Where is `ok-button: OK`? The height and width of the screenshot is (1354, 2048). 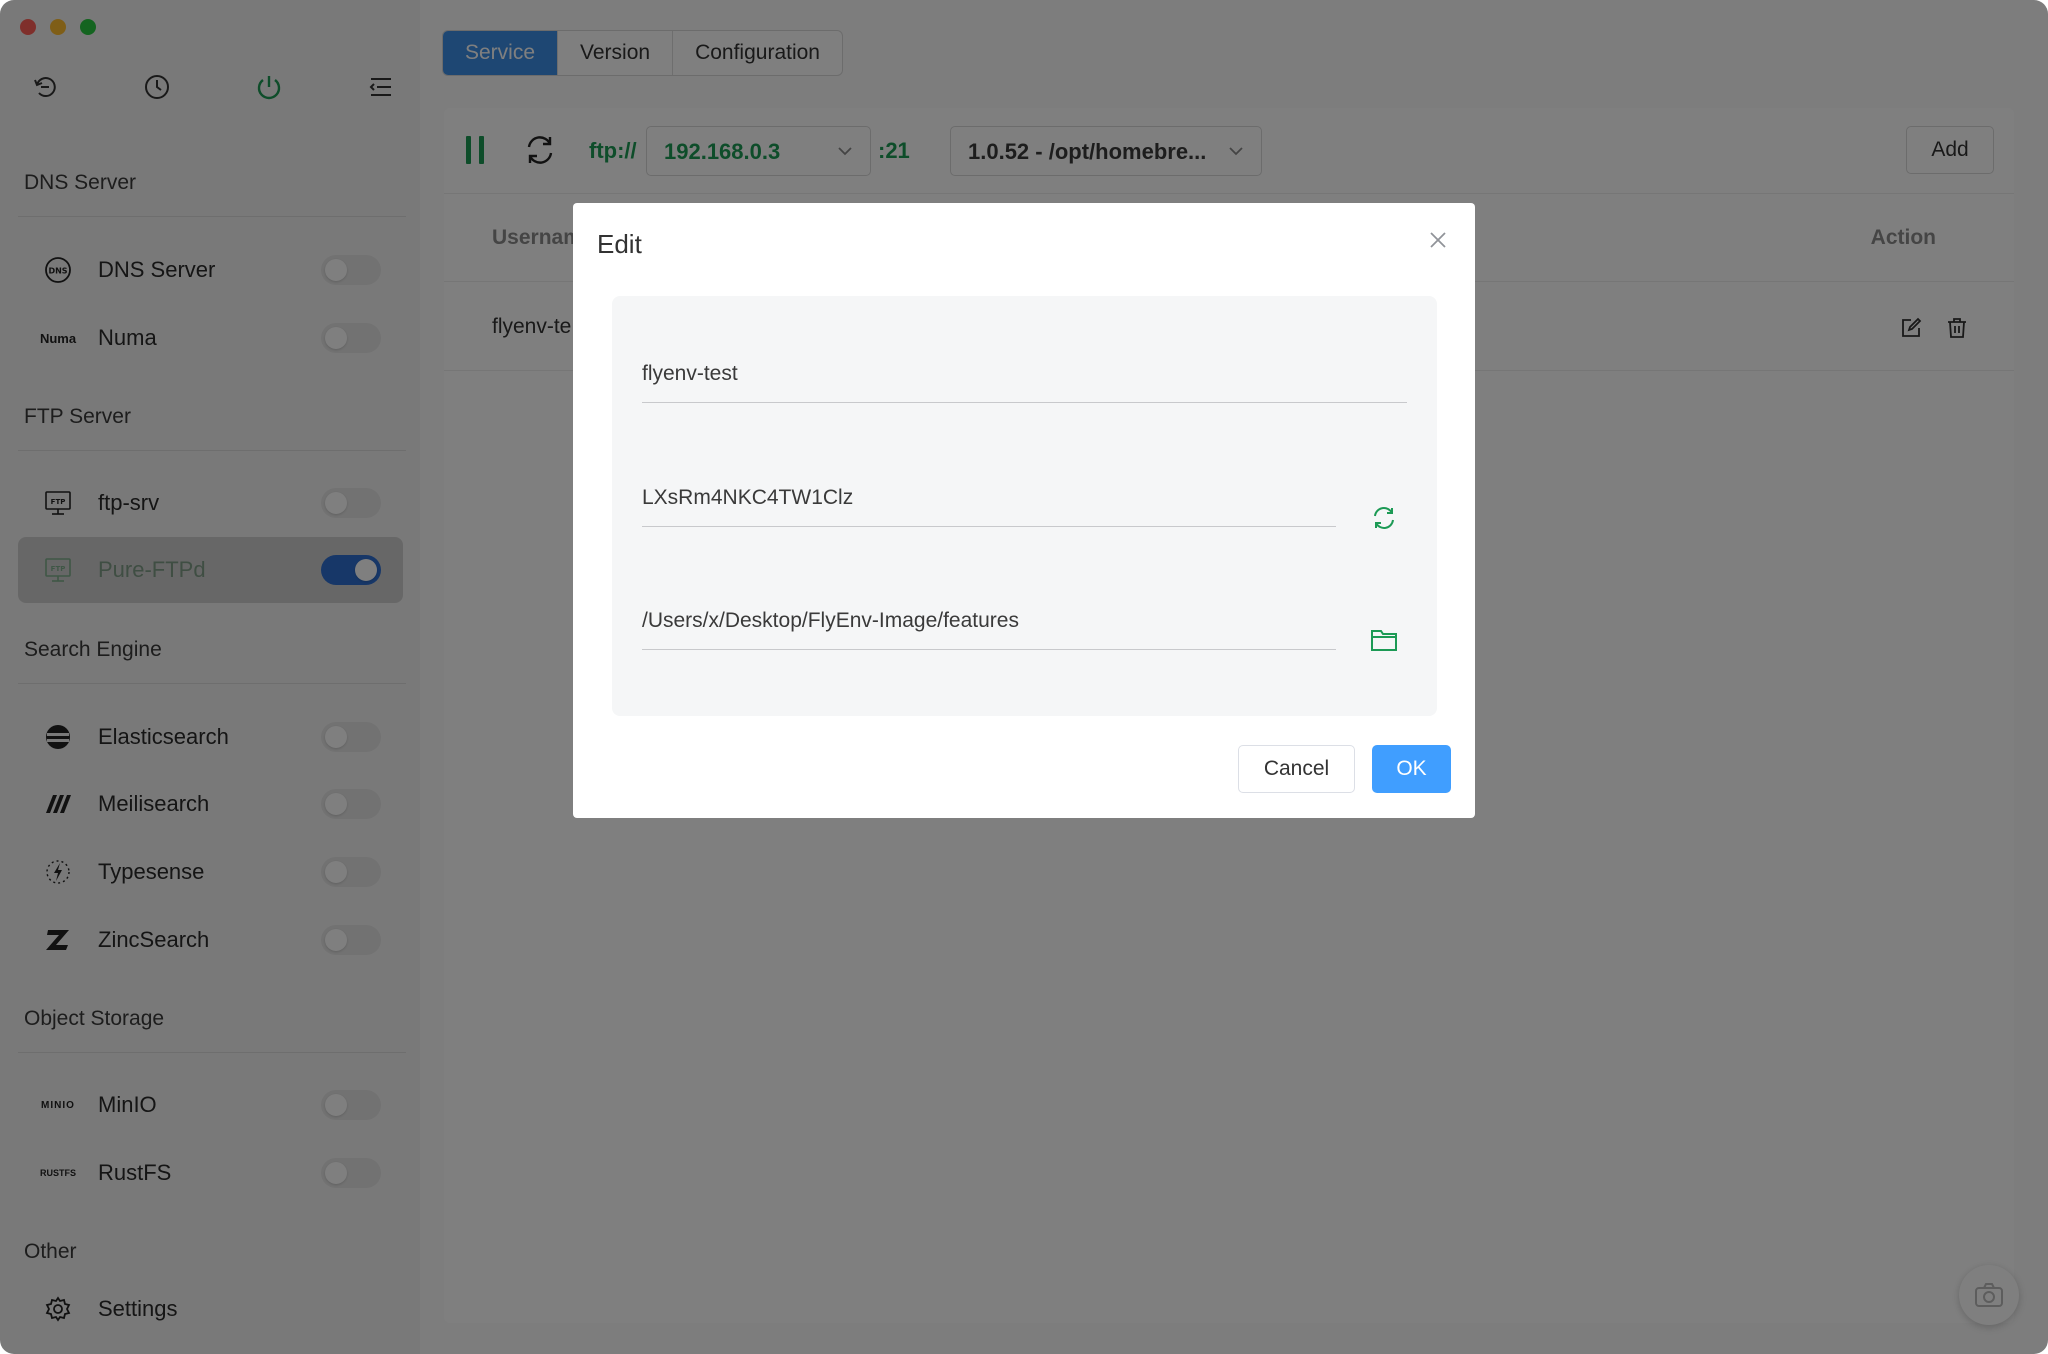
ok-button: OK is located at coordinates (1411, 769).